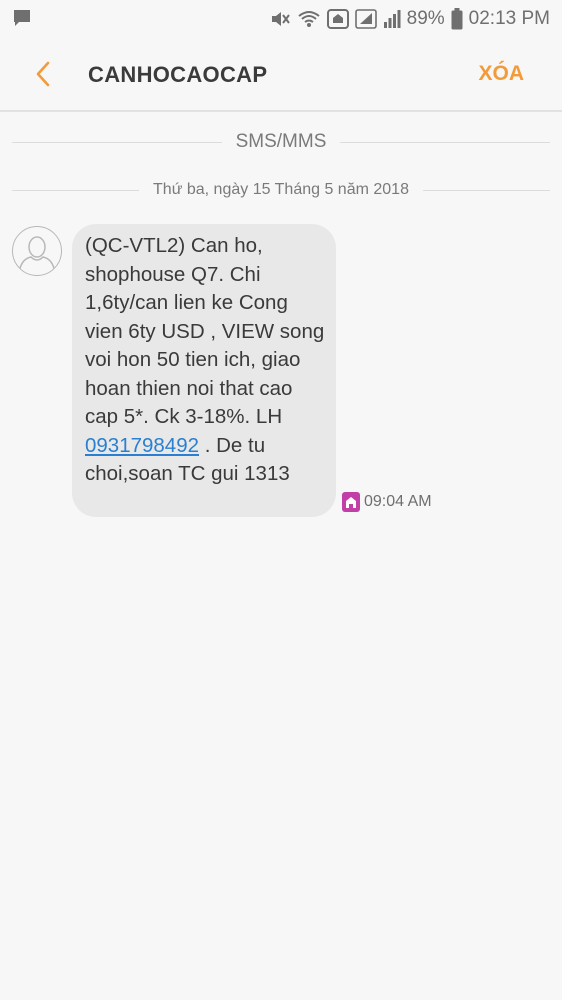  I want to click on battery-percent: 89%, so click(425, 18).